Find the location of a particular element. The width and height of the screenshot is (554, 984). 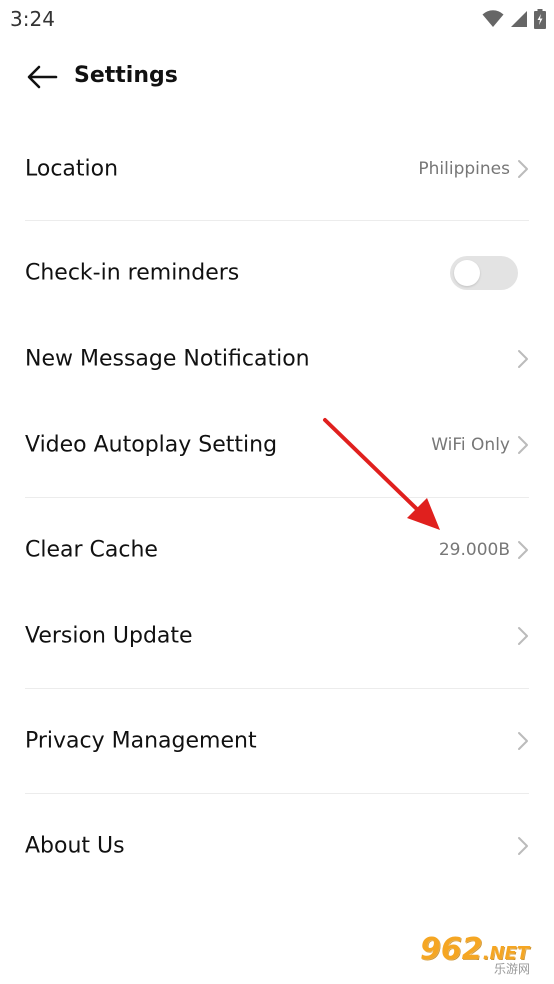

privacy-management-label: Privacy Management is located at coordinates (141, 741).